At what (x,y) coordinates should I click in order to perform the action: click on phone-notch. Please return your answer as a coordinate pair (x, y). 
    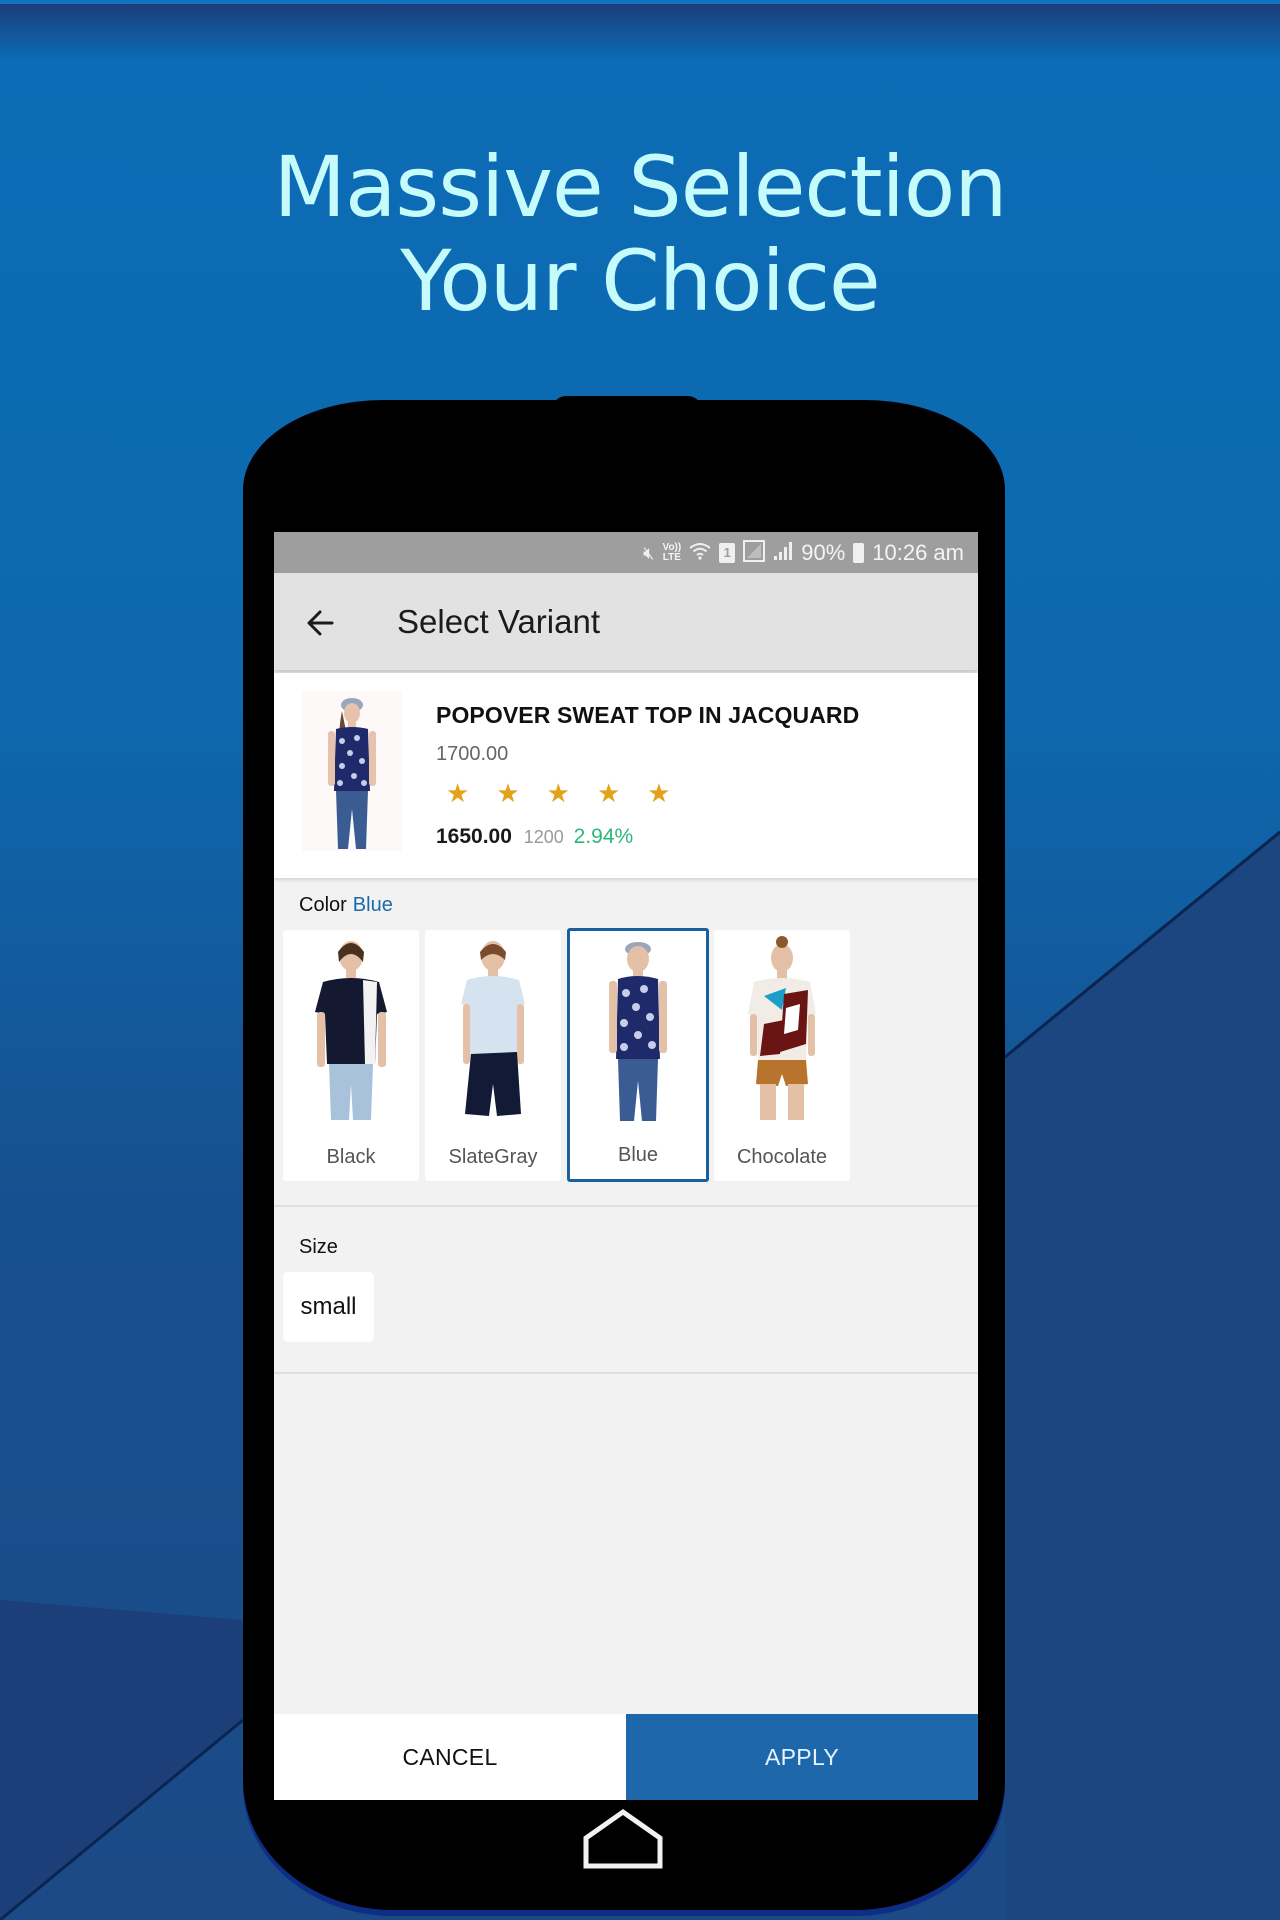
    Looking at the image, I should click on (627, 403).